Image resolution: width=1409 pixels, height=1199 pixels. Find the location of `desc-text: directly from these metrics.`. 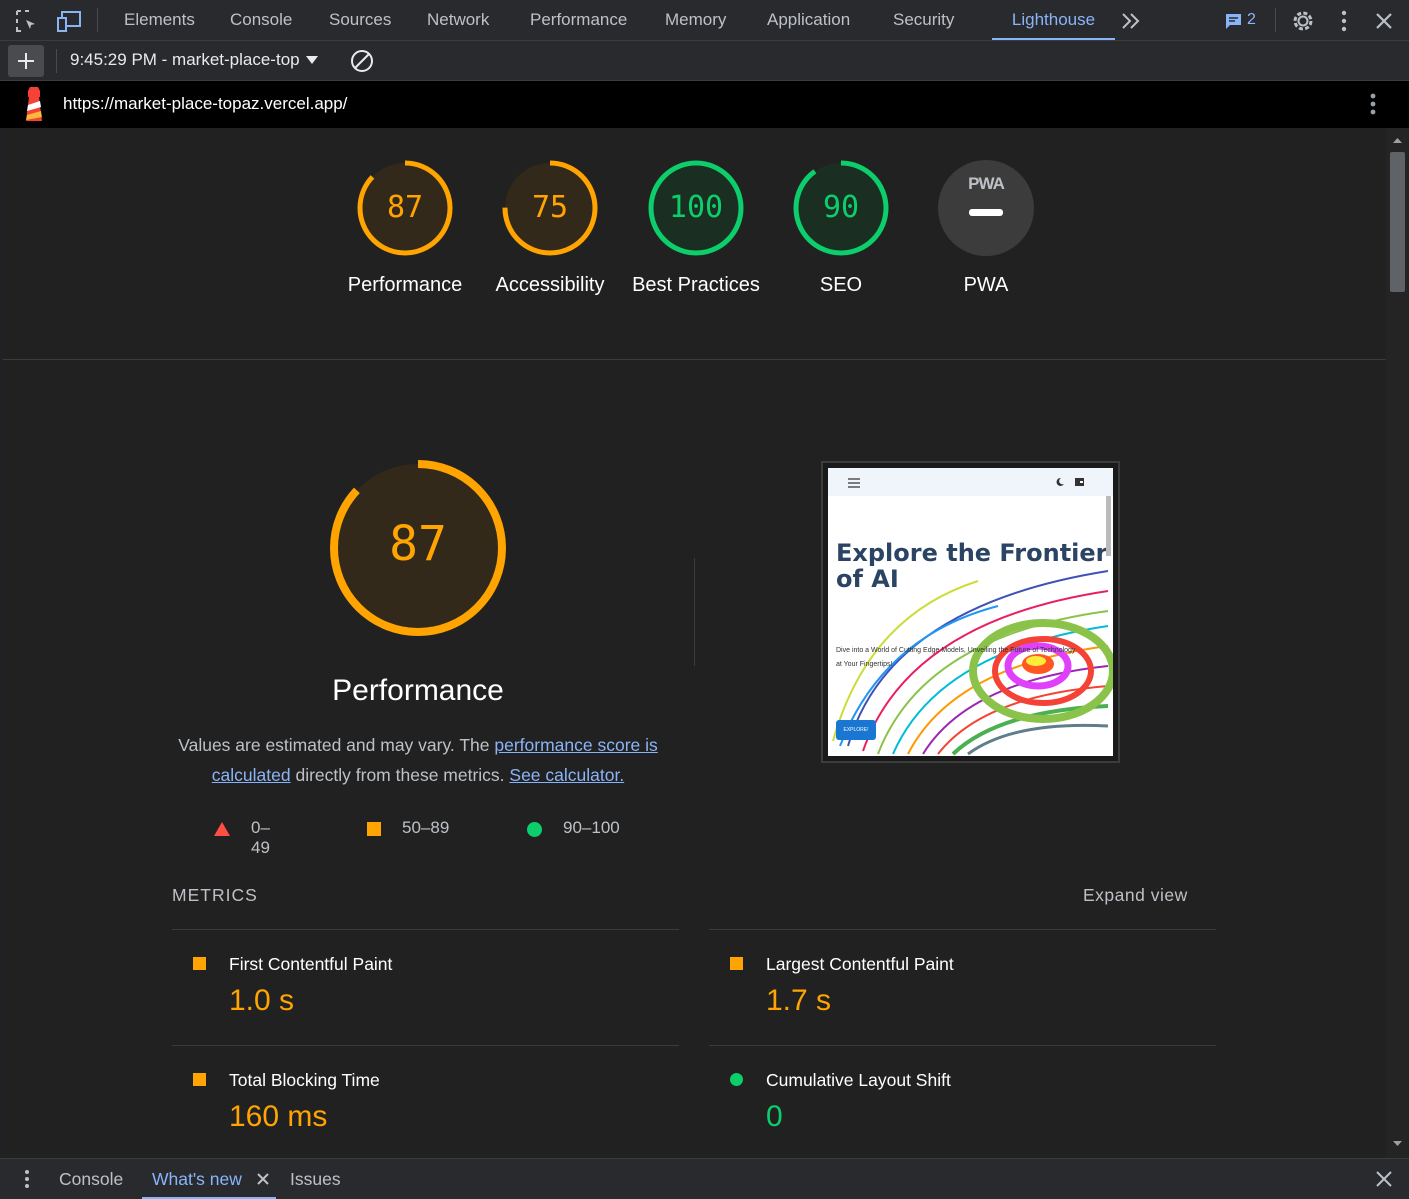

desc-text: directly from these metrics. is located at coordinates (400, 775).